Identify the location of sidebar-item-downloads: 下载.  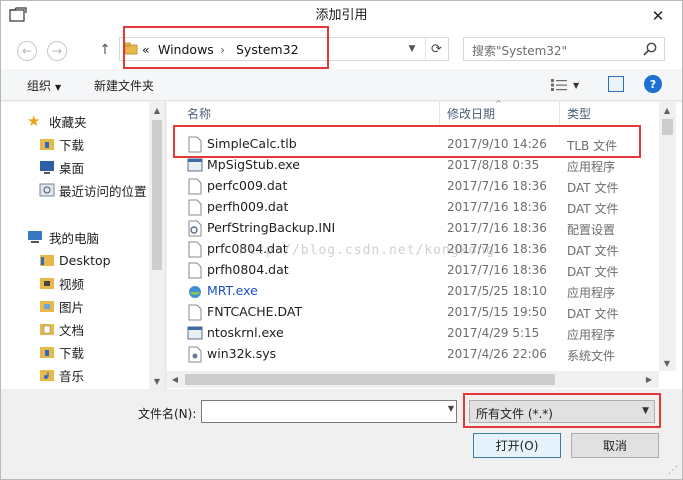
(76, 144).